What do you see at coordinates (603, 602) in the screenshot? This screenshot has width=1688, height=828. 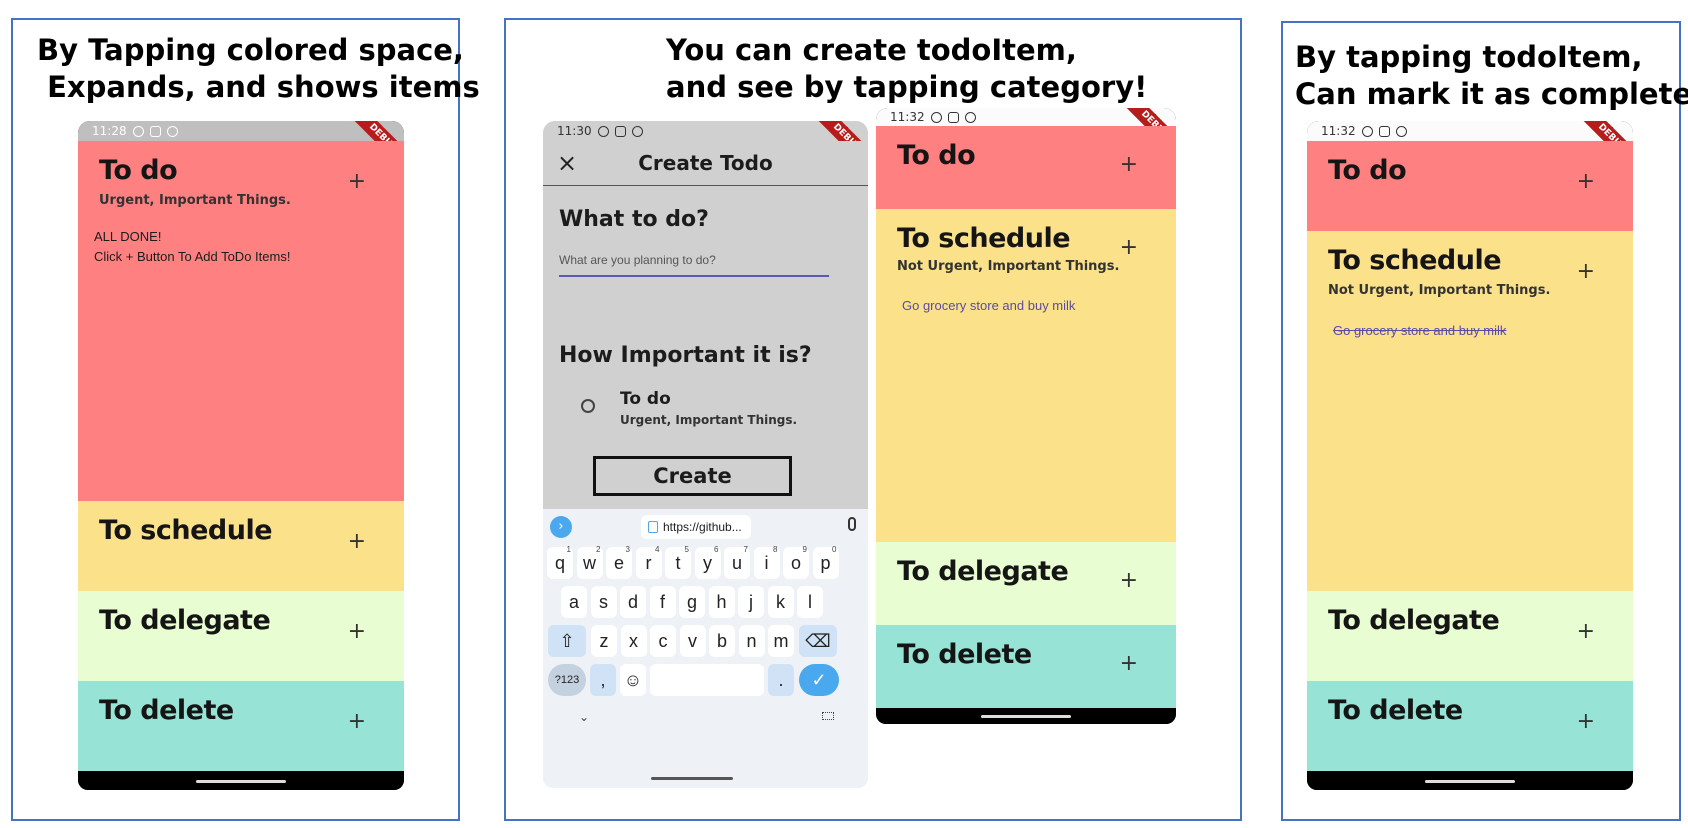 I see `key-s: s` at bounding box center [603, 602].